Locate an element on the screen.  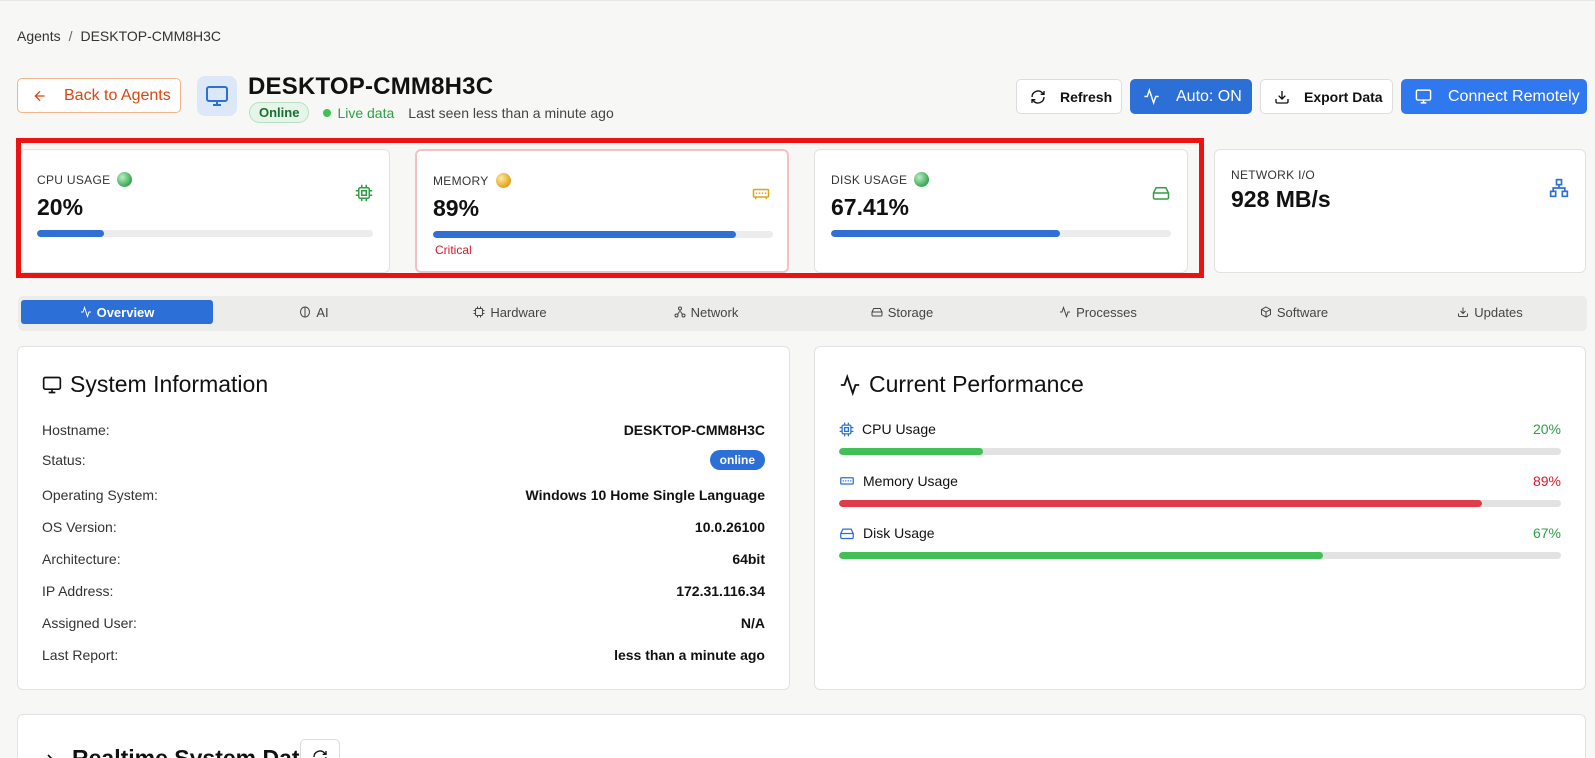
realtime-section-toggle: Realtime System Data is located at coordinates (177, 751).